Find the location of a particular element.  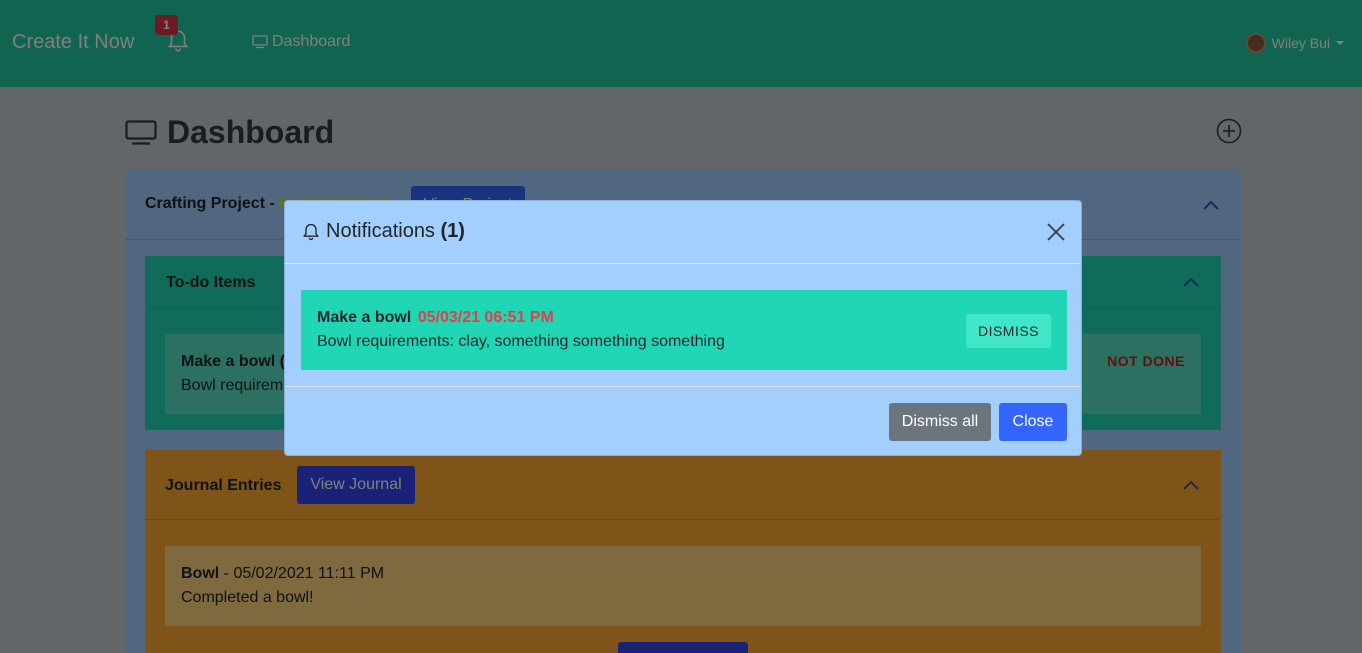

notification-title: Make a bowl 05/03/21 06:51 PM is located at coordinates (435, 318).